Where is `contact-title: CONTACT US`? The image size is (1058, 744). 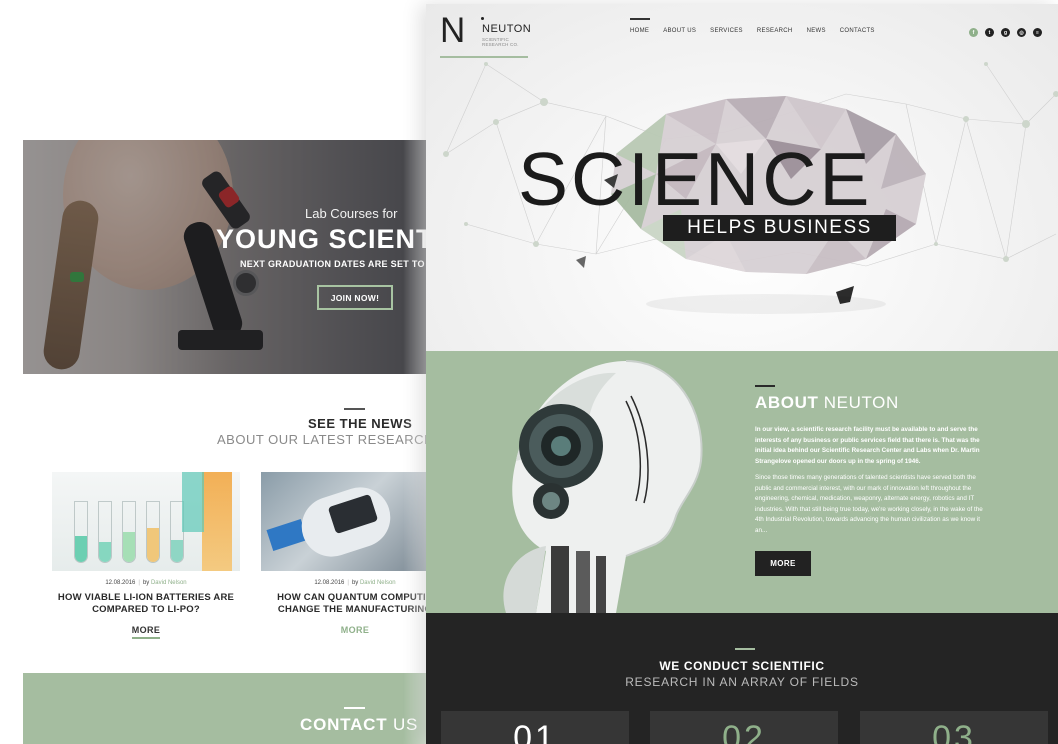
contact-title: CONTACT US is located at coordinates (359, 725).